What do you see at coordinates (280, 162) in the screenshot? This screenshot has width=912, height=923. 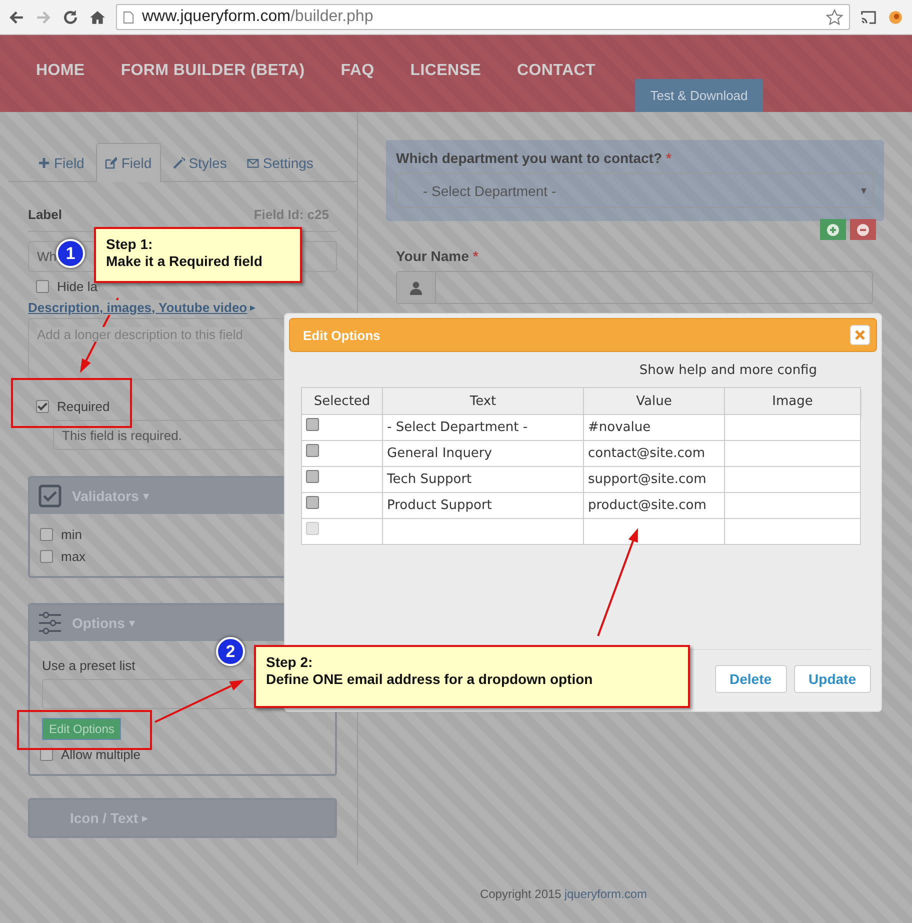 I see `editor-tab: Settings` at bounding box center [280, 162].